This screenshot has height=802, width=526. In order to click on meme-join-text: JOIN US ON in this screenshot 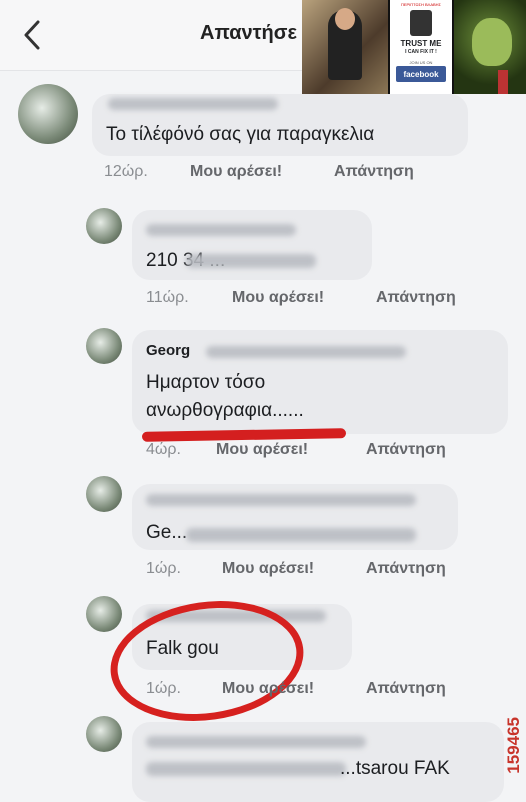, I will do `click(421, 62)`.